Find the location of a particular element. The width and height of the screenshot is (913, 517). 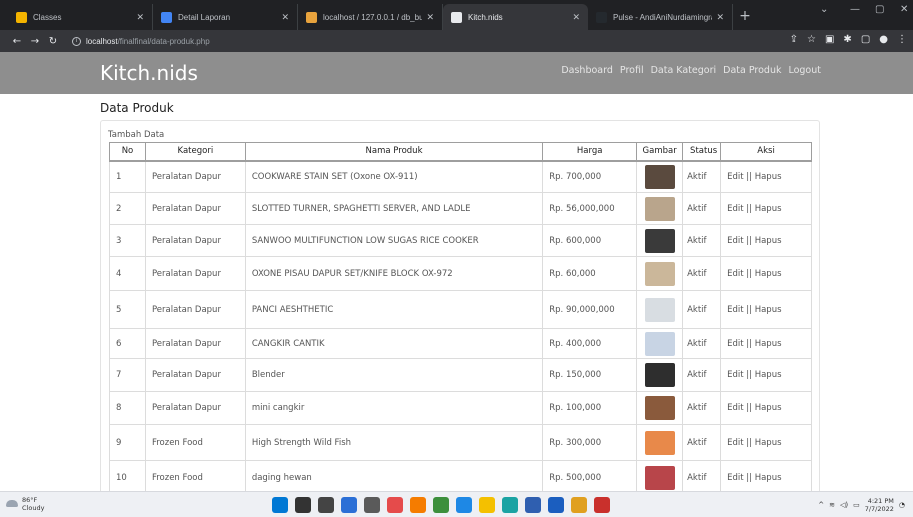

cell-kategori: Peralatan Dapur is located at coordinates (195, 208).